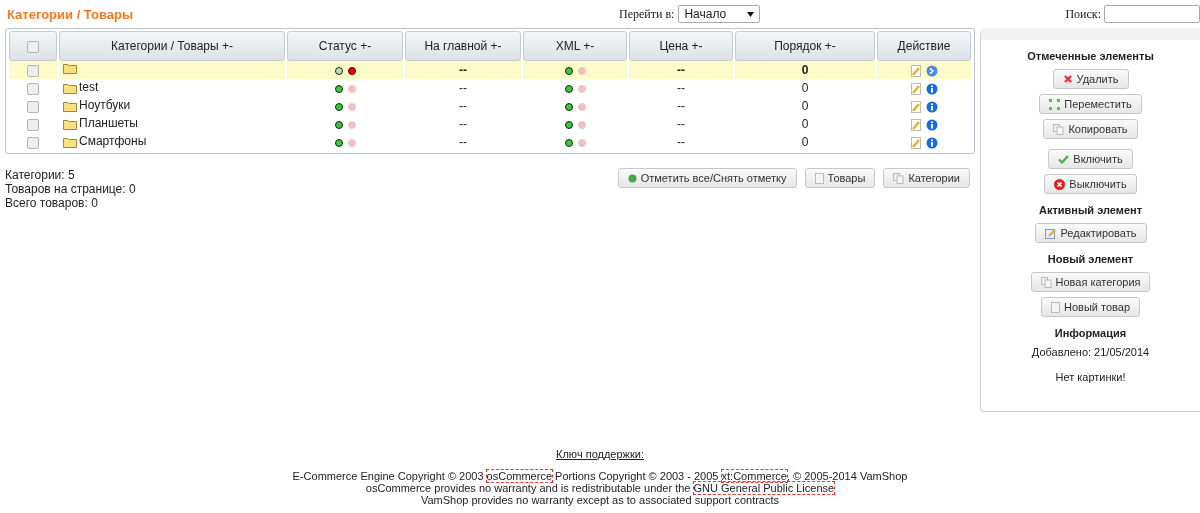  What do you see at coordinates (1090, 333) in the screenshot?
I see `section-heading: Информация` at bounding box center [1090, 333].